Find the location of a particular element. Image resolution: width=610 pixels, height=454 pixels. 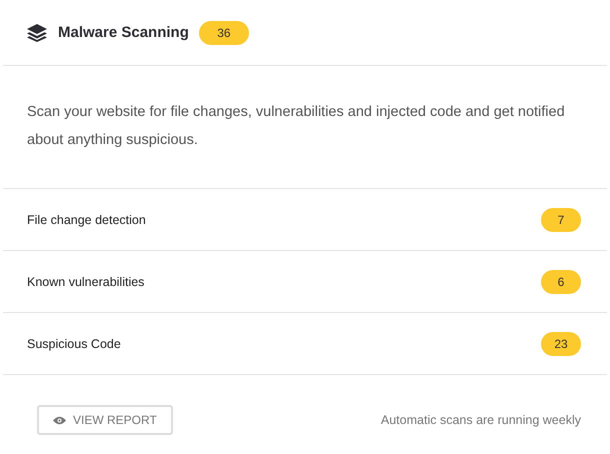

count-badge: 23 is located at coordinates (561, 344).